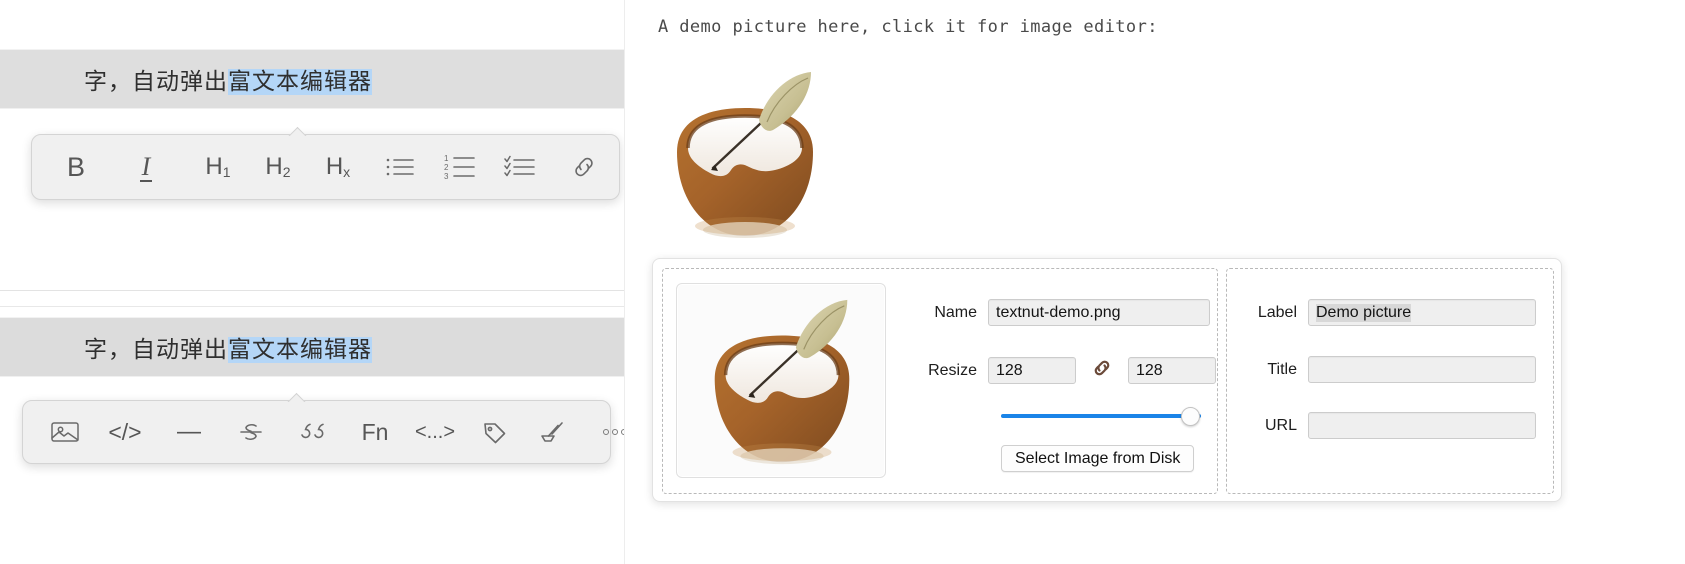 This screenshot has height=564, width=1685. What do you see at coordinates (312, 306) in the screenshot?
I see `pane-divider-secondary` at bounding box center [312, 306].